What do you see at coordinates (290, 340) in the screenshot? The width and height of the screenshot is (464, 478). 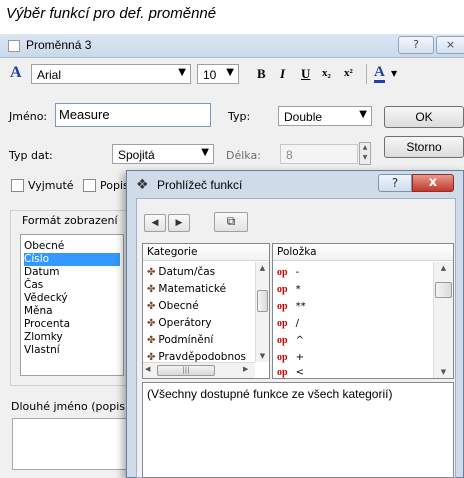 I see `list-item: op ^` at bounding box center [290, 340].